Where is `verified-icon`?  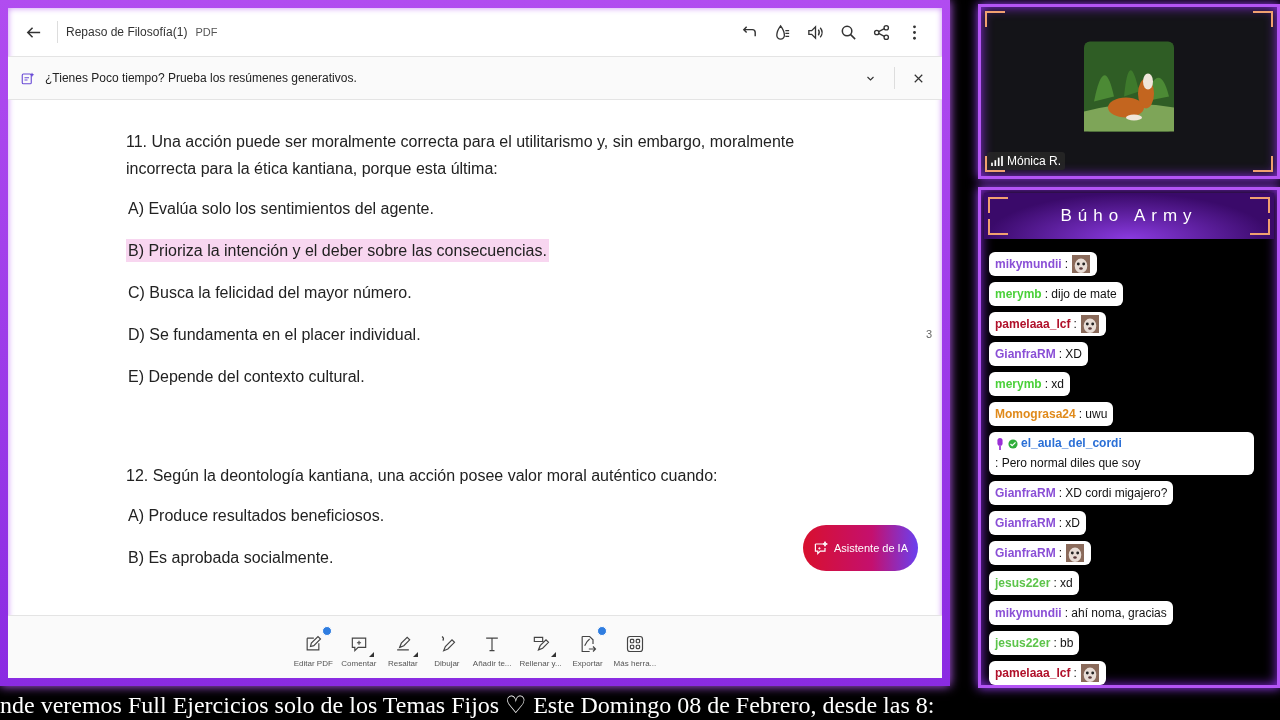
verified-icon is located at coordinates (1013, 443).